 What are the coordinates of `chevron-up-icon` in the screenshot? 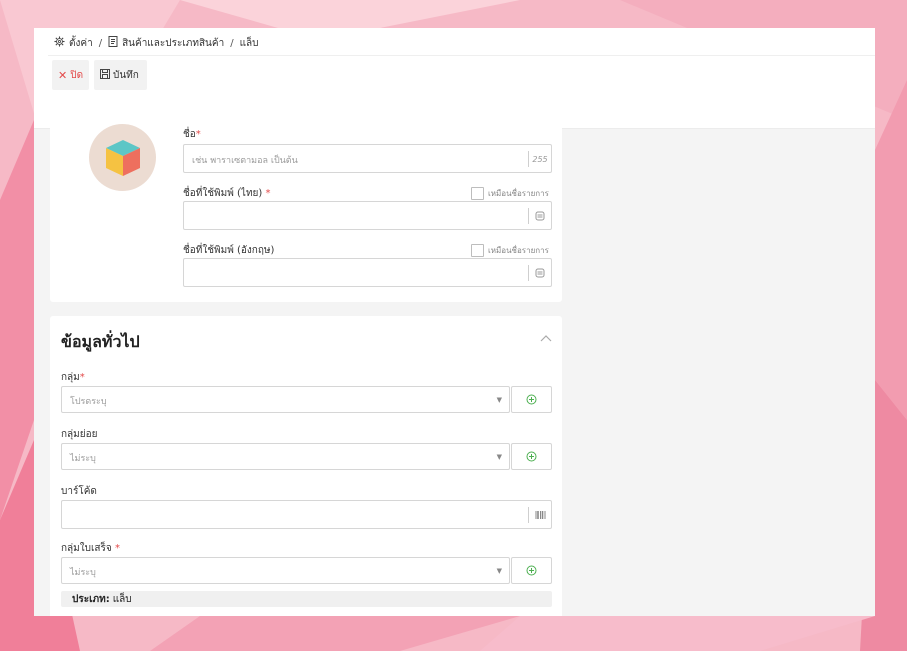 It's located at (546, 339).